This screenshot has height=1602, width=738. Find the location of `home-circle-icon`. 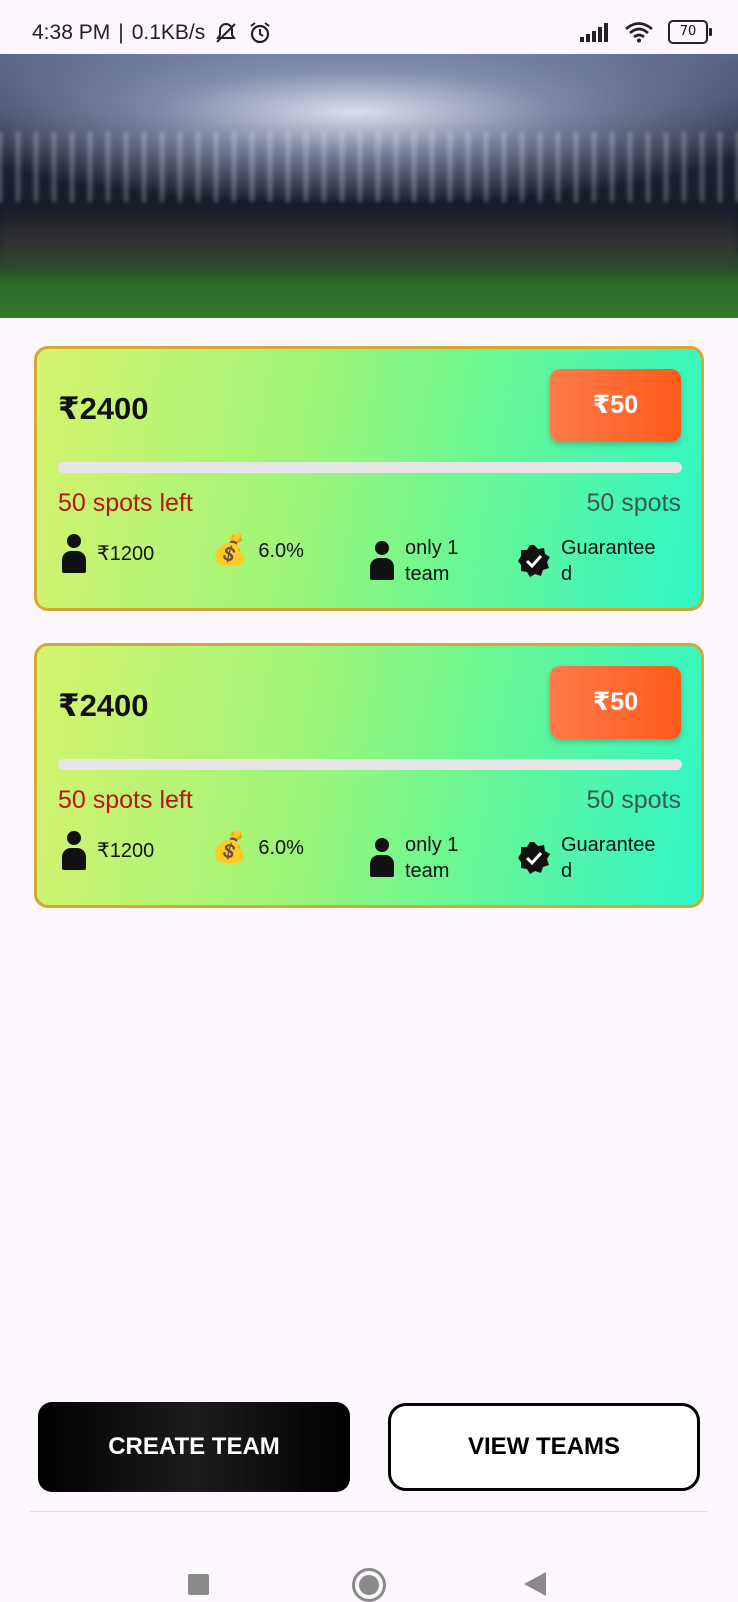

home-circle-icon is located at coordinates (369, 1585).